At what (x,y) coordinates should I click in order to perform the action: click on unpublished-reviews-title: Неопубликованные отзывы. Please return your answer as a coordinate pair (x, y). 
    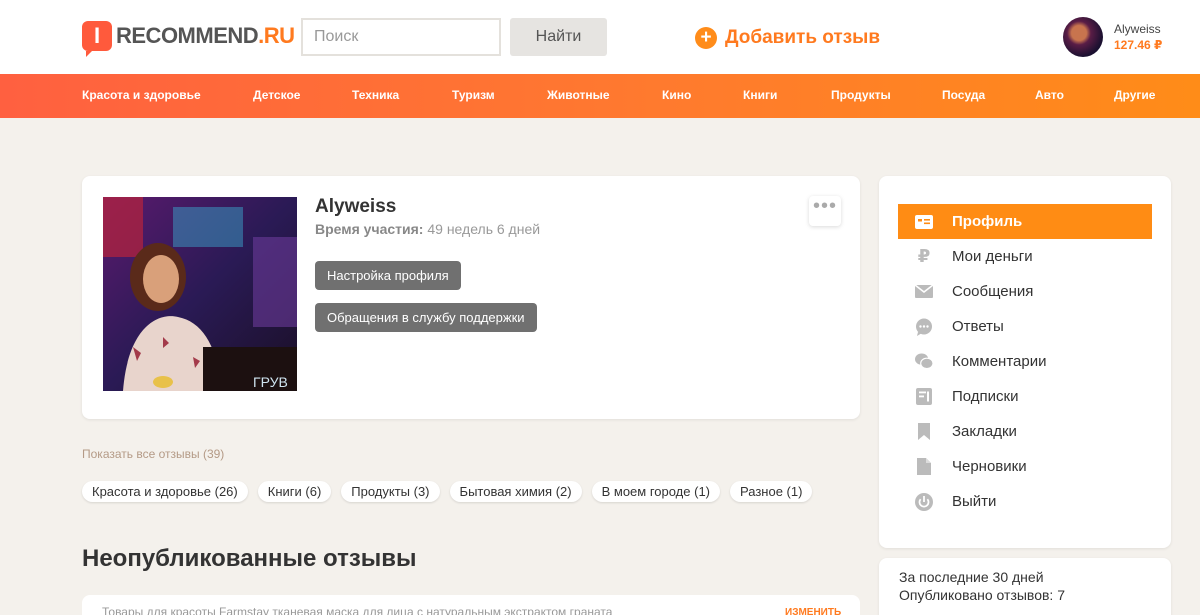
    Looking at the image, I should click on (249, 558).